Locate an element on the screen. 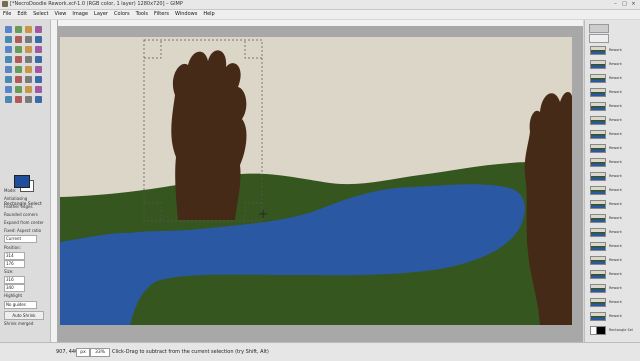 The height and width of the screenshot is (361, 640). move-icon is located at coordinates (28, 49).